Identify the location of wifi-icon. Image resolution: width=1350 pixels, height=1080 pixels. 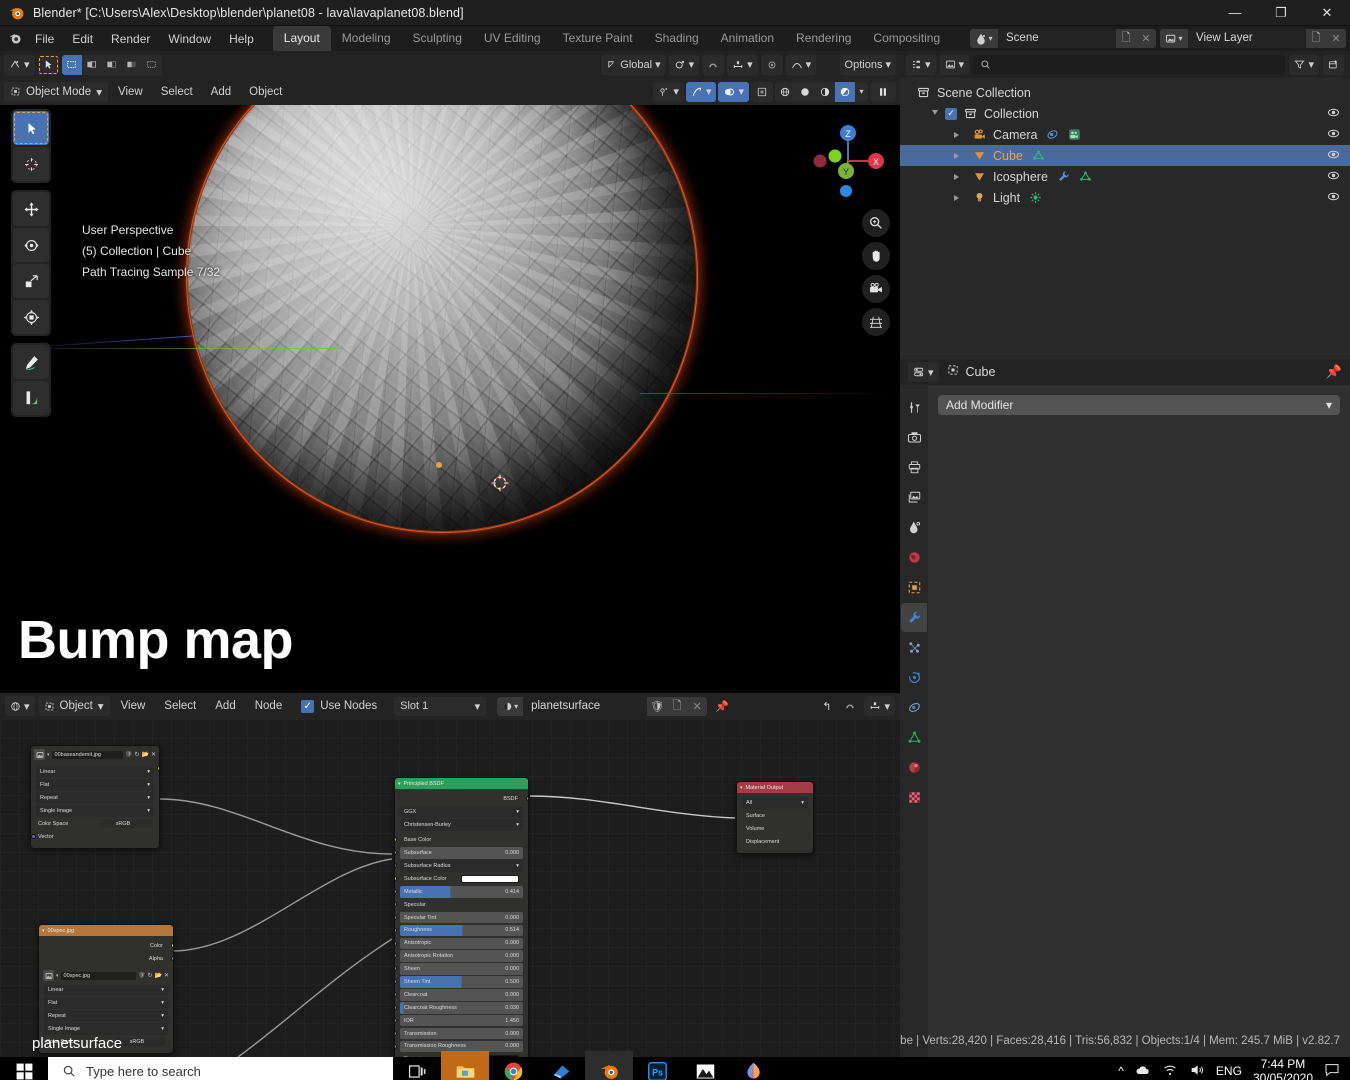
(1170, 1071).